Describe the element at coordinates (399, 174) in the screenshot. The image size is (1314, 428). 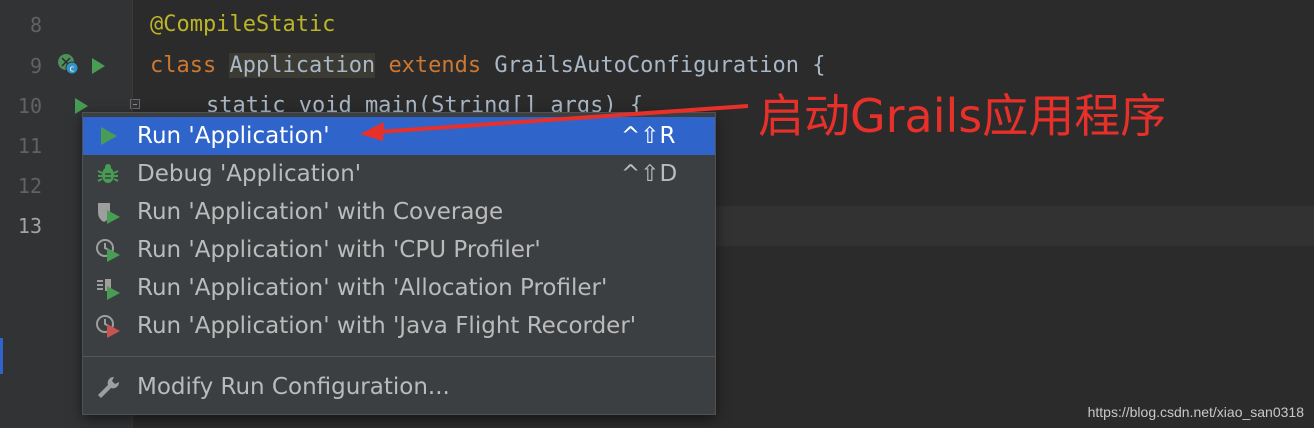
I see `menu-item-debug: Debug 'Application' ^⇧D` at that location.